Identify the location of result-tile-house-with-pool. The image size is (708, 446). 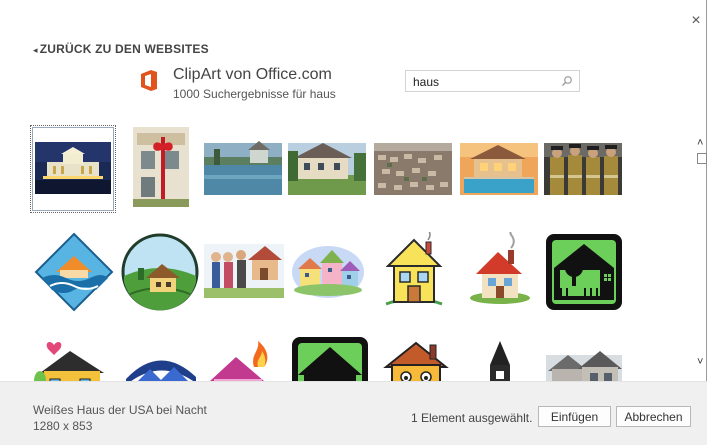
(501, 168).